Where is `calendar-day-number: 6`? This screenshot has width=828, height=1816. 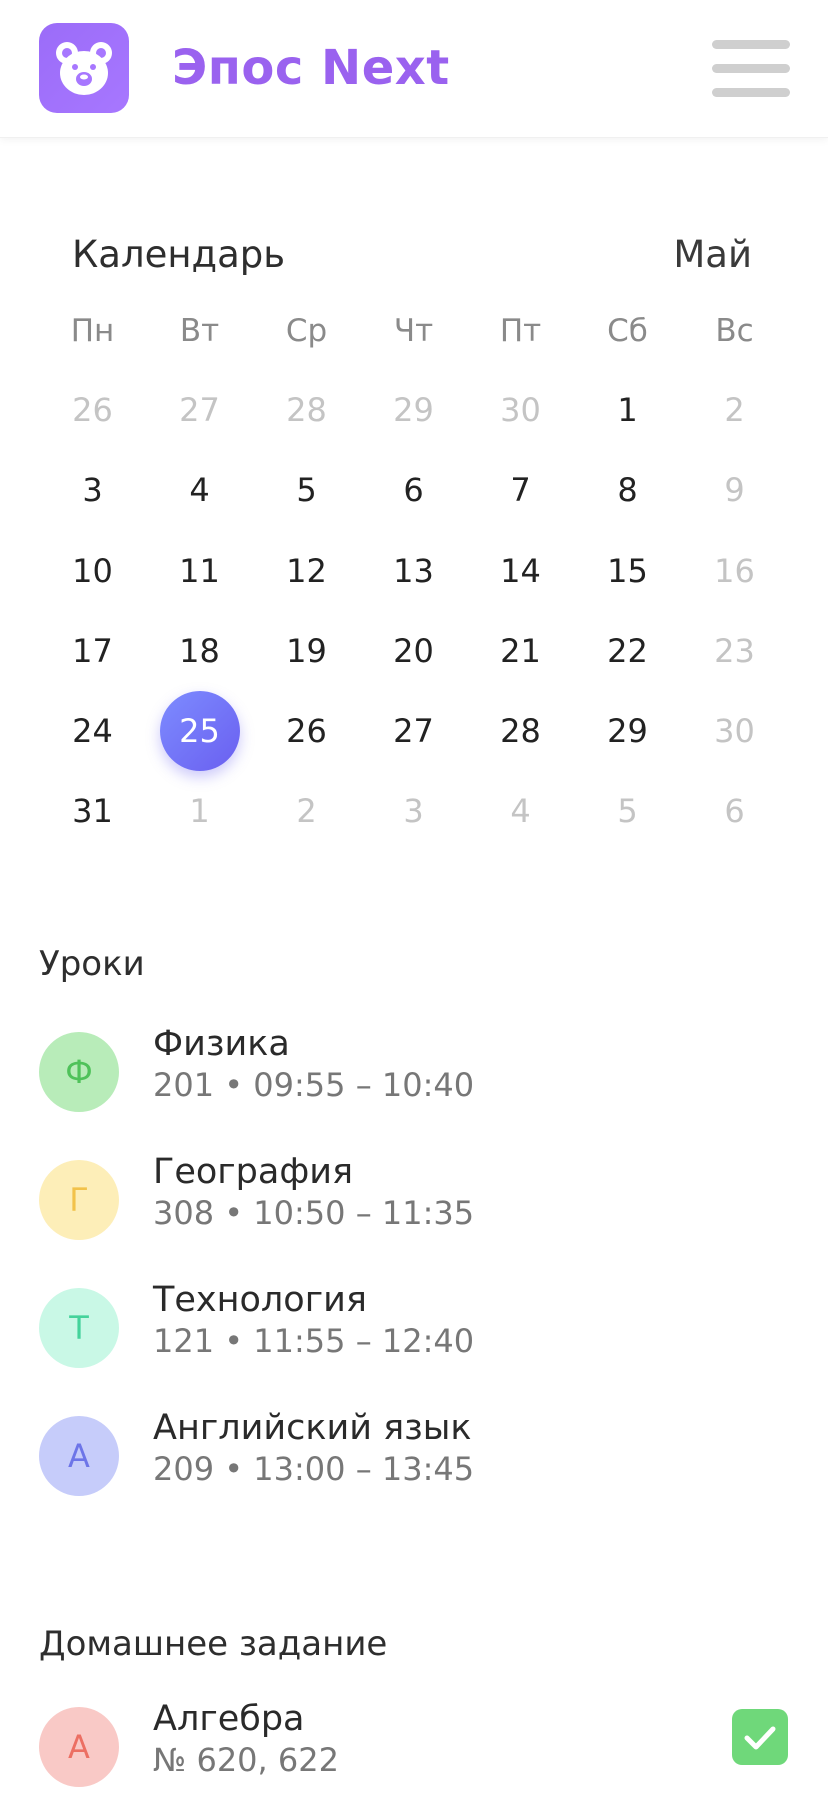
calendar-day-number: 6 is located at coordinates (413, 490).